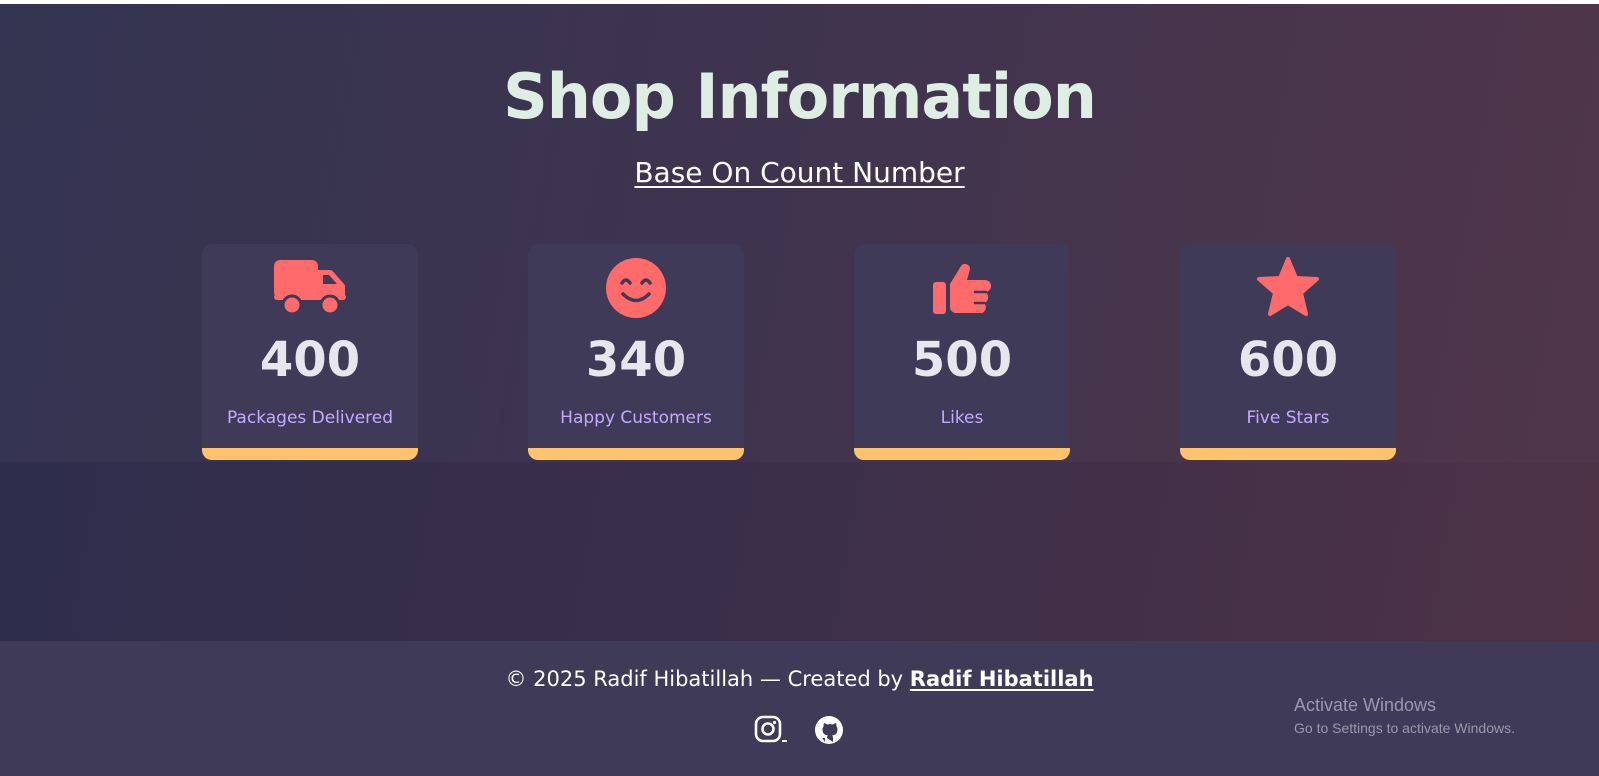 This screenshot has width=1599, height=776. Describe the element at coordinates (800, 96) in the screenshot. I see `page-title: Shop Information` at that location.